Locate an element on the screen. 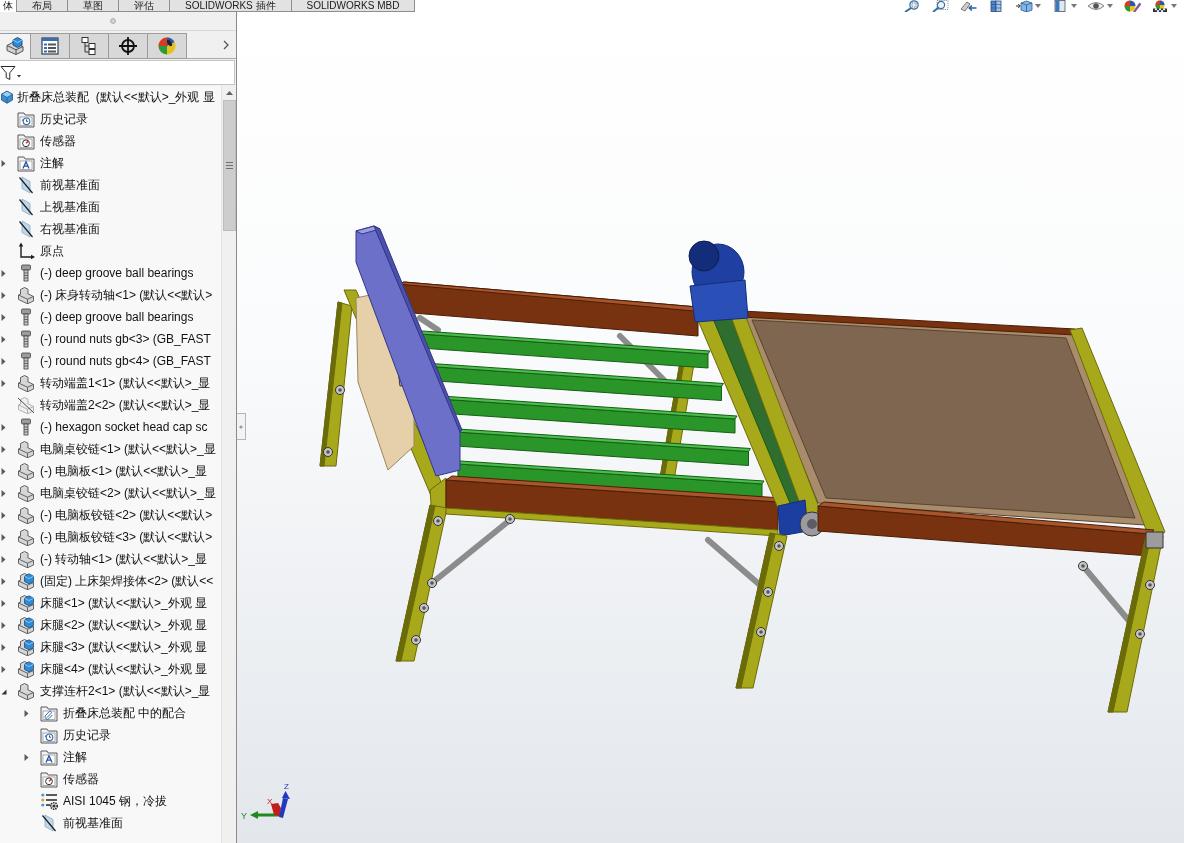 This screenshot has height=843, width=1184. tree-item-label: (-) 床身转动轴<1> (默认<<默认> is located at coordinates (126, 295).